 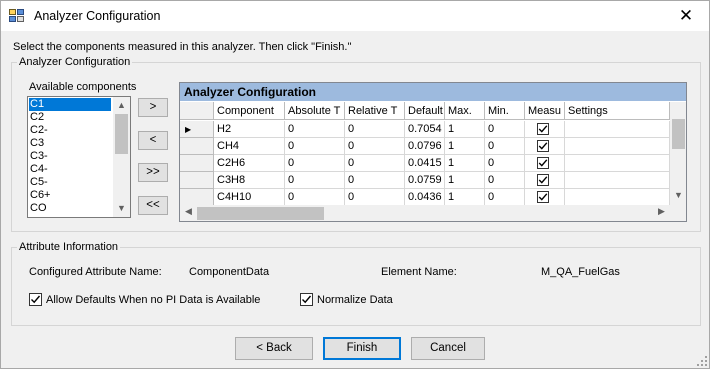 I want to click on column-header-max: Max., so click(x=465, y=111).